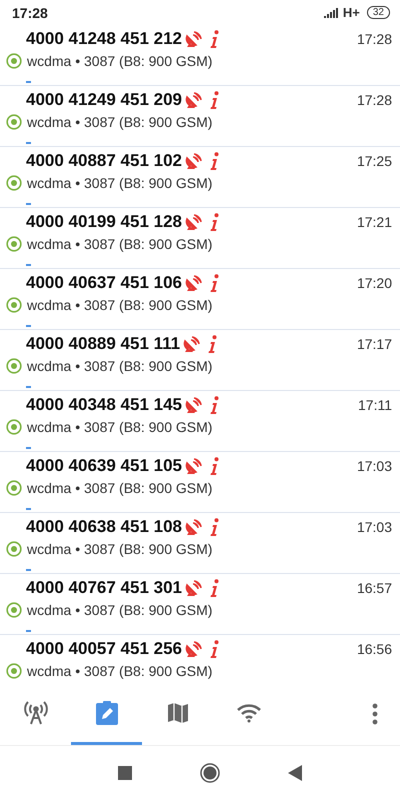  What do you see at coordinates (103, 344) in the screenshot?
I see `cell-id: 4000 40889 451 111` at bounding box center [103, 344].